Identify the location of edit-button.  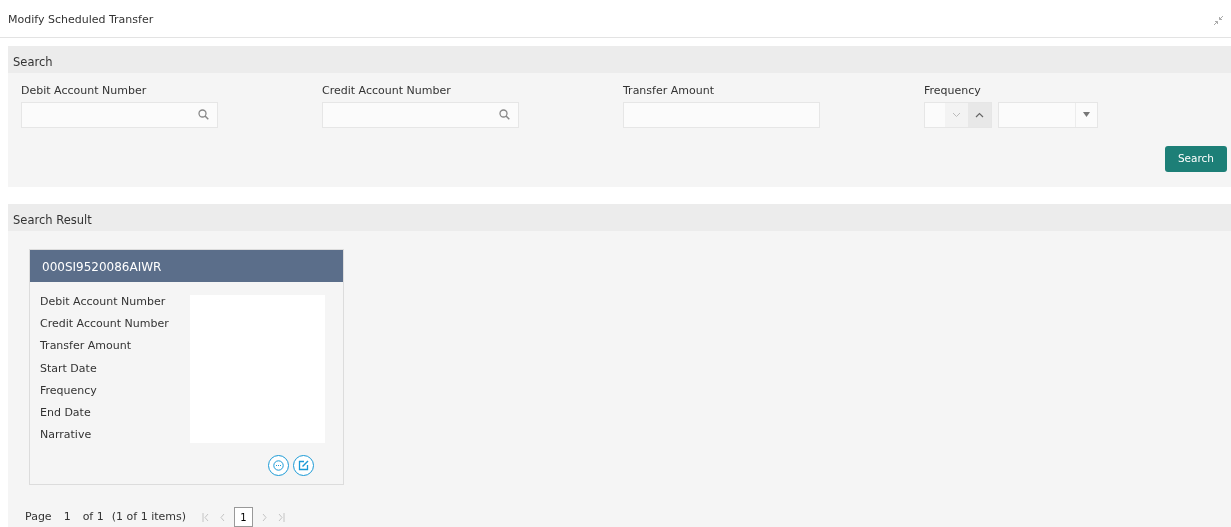
(303, 466).